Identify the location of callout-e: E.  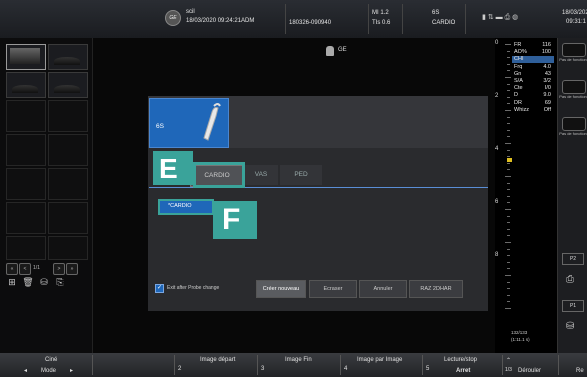
(173, 168).